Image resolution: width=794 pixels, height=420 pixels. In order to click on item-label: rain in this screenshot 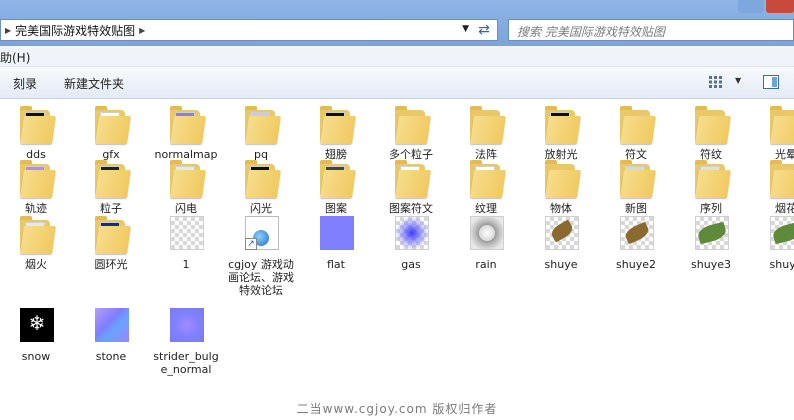, I will do `click(486, 264)`.